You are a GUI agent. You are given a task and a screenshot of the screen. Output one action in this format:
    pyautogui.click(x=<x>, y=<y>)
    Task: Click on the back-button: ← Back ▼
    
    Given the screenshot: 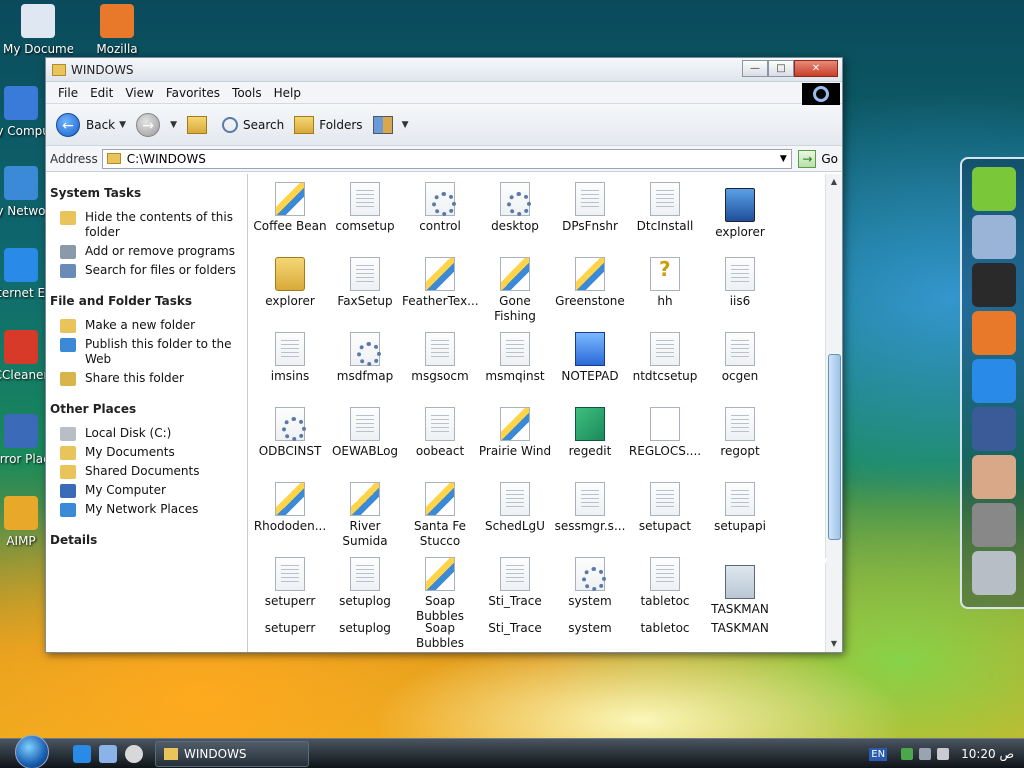 What is the action you would take?
    pyautogui.click(x=91, y=124)
    